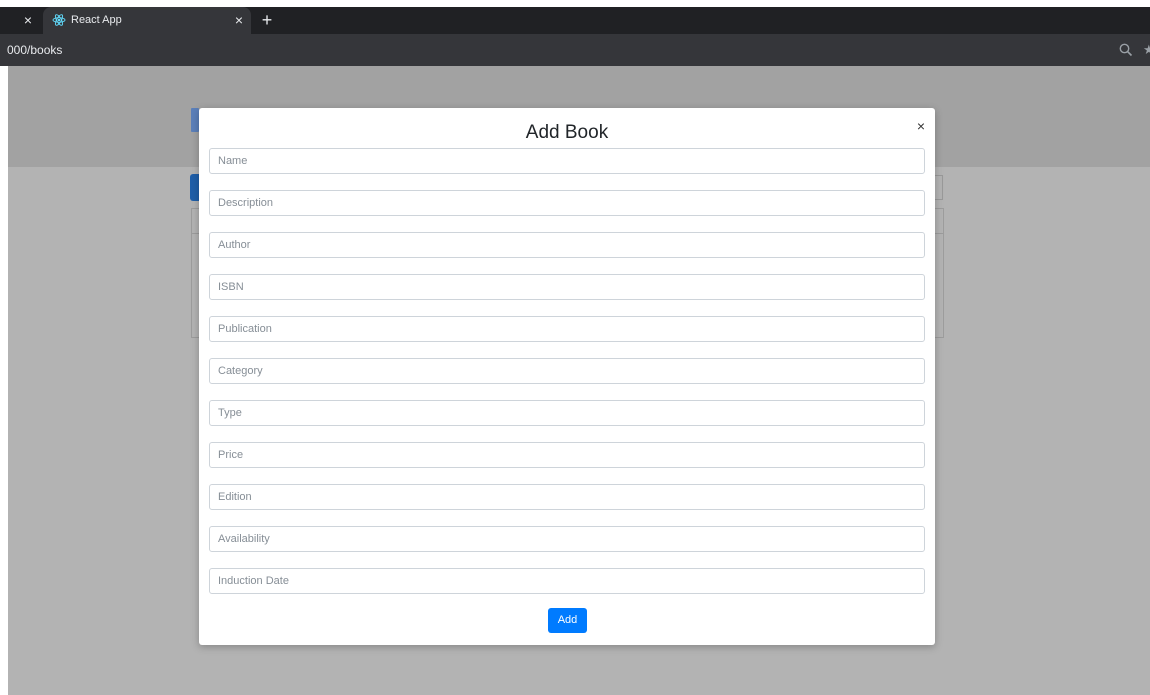  What do you see at coordinates (921, 126) in the screenshot?
I see `modal-close-icon: ×` at bounding box center [921, 126].